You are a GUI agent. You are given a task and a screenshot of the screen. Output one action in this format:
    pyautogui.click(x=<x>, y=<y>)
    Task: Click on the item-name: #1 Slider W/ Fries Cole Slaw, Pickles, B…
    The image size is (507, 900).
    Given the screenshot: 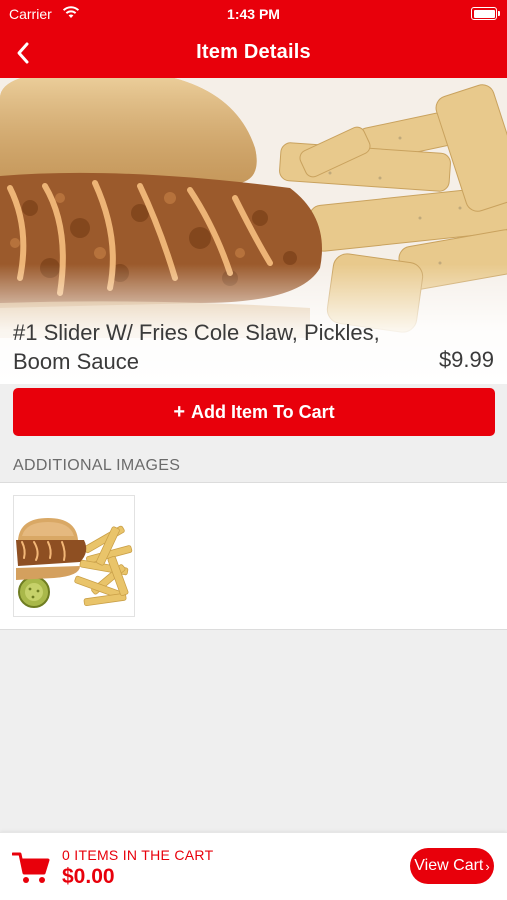 What is the action you would take?
    pyautogui.click(x=196, y=347)
    